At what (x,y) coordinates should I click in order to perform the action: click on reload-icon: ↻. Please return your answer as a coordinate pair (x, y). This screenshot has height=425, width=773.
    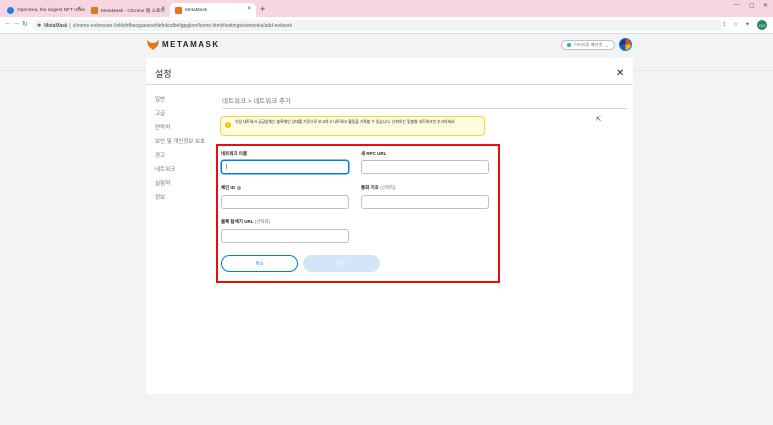
    Looking at the image, I should click on (25, 24).